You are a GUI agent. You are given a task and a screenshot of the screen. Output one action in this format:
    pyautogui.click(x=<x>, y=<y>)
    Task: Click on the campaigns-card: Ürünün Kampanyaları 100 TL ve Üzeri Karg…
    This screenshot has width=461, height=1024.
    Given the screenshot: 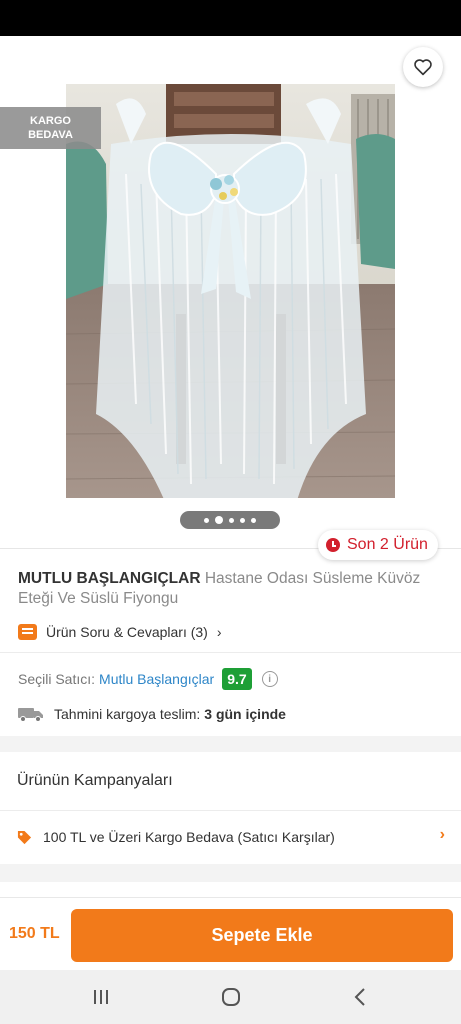 What is the action you would take?
    pyautogui.click(x=230, y=808)
    